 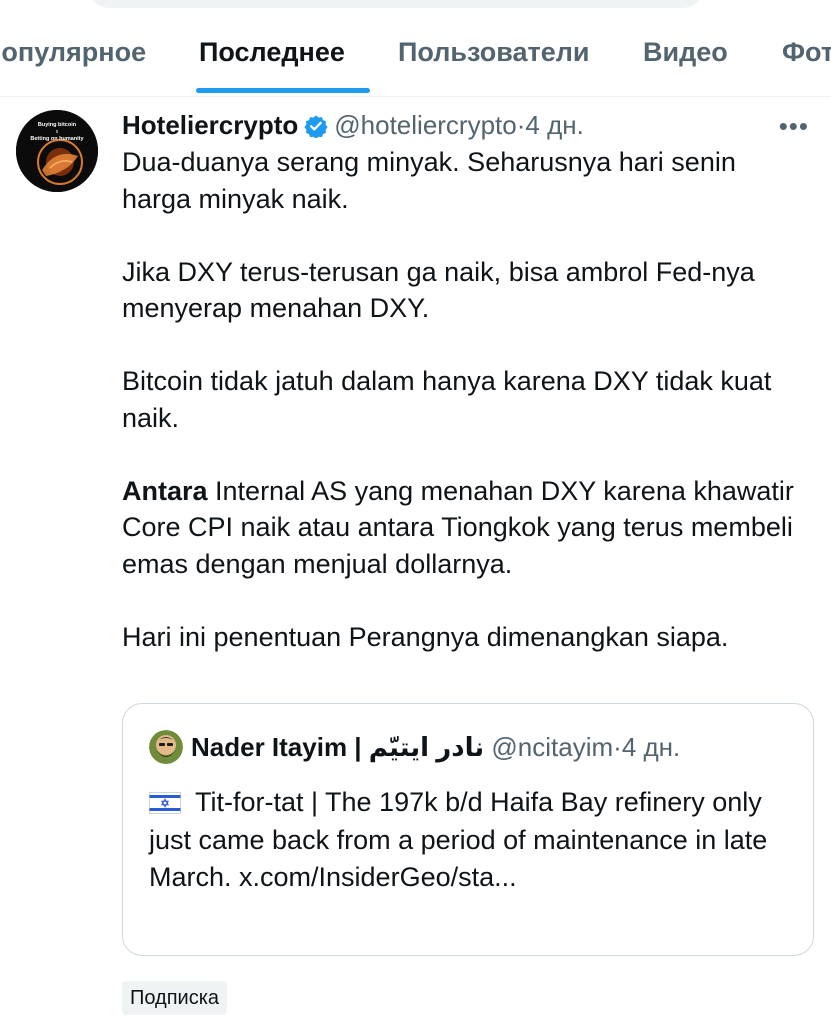 I want to click on quote-timestamp: 4 дн., so click(x=651, y=747).